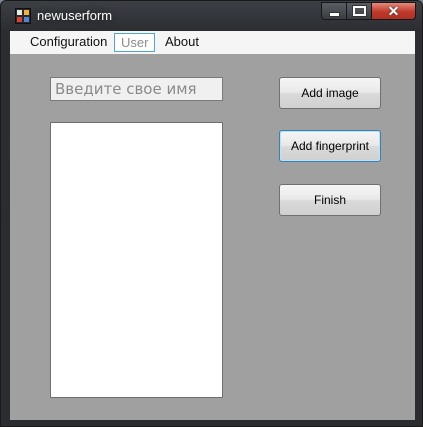 The image size is (423, 427). What do you see at coordinates (135, 42) in the screenshot?
I see `menu-item-user: User` at bounding box center [135, 42].